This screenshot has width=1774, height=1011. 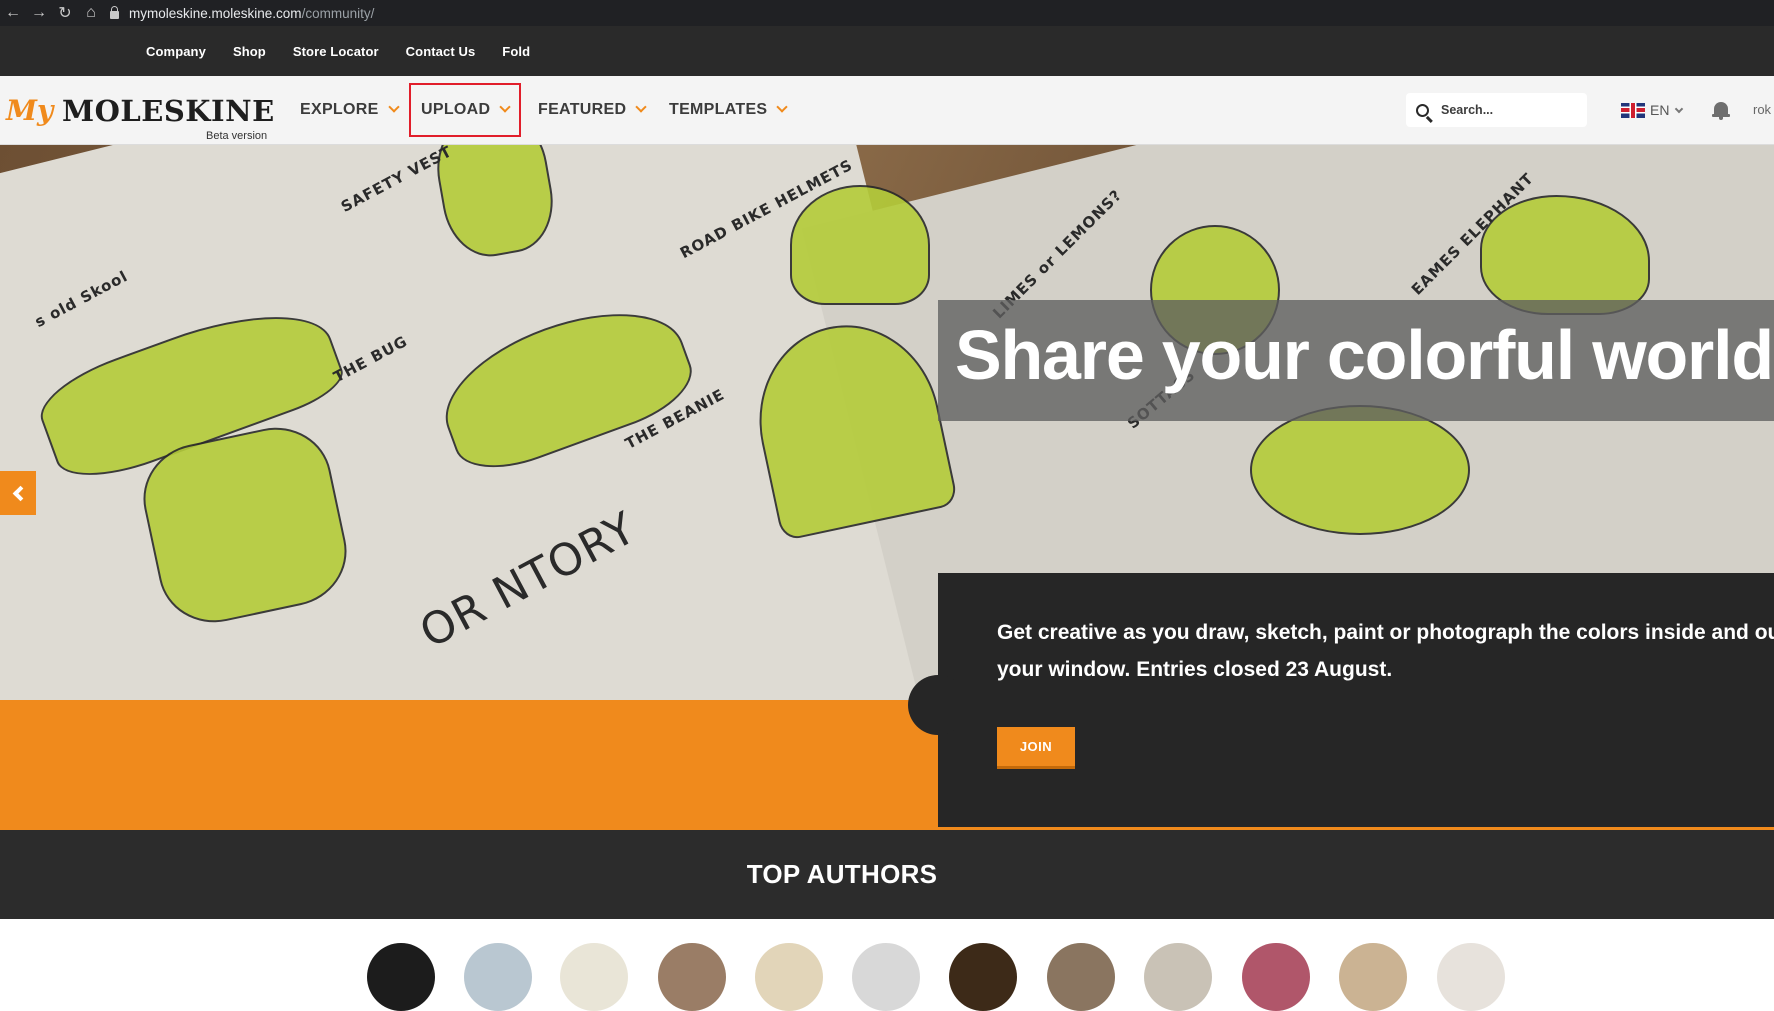 I want to click on logo-brand: MOLESKINE, so click(x=168, y=111).